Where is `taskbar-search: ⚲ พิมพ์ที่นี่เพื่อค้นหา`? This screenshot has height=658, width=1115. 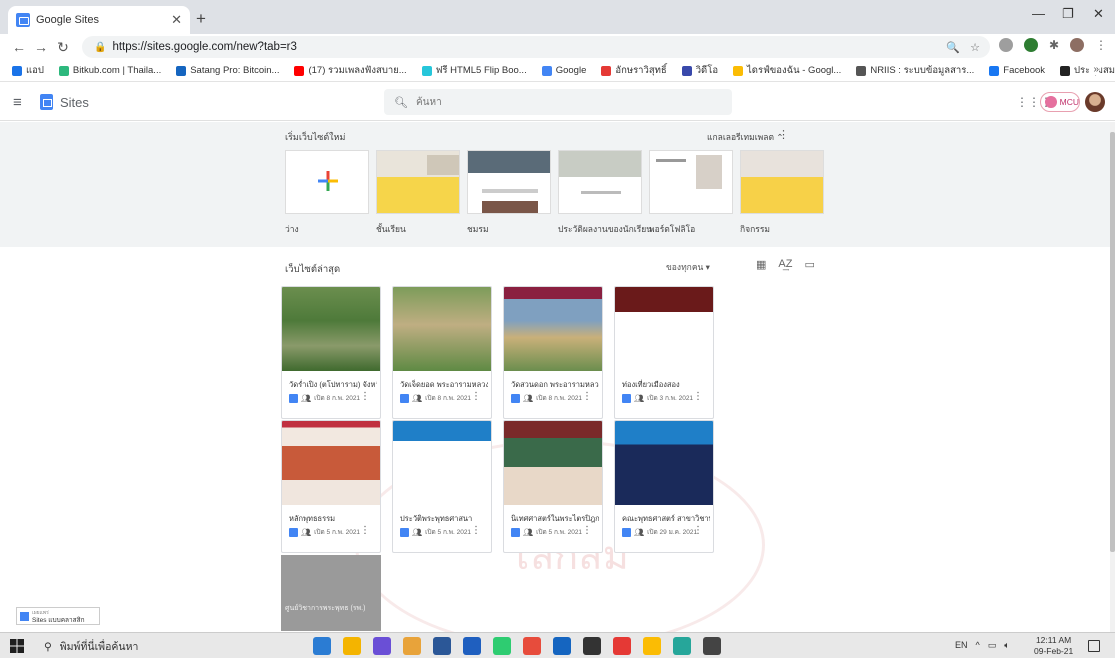 taskbar-search: ⚲ พิมพ์ที่นี่เพื่อค้นหา is located at coordinates (91, 646).